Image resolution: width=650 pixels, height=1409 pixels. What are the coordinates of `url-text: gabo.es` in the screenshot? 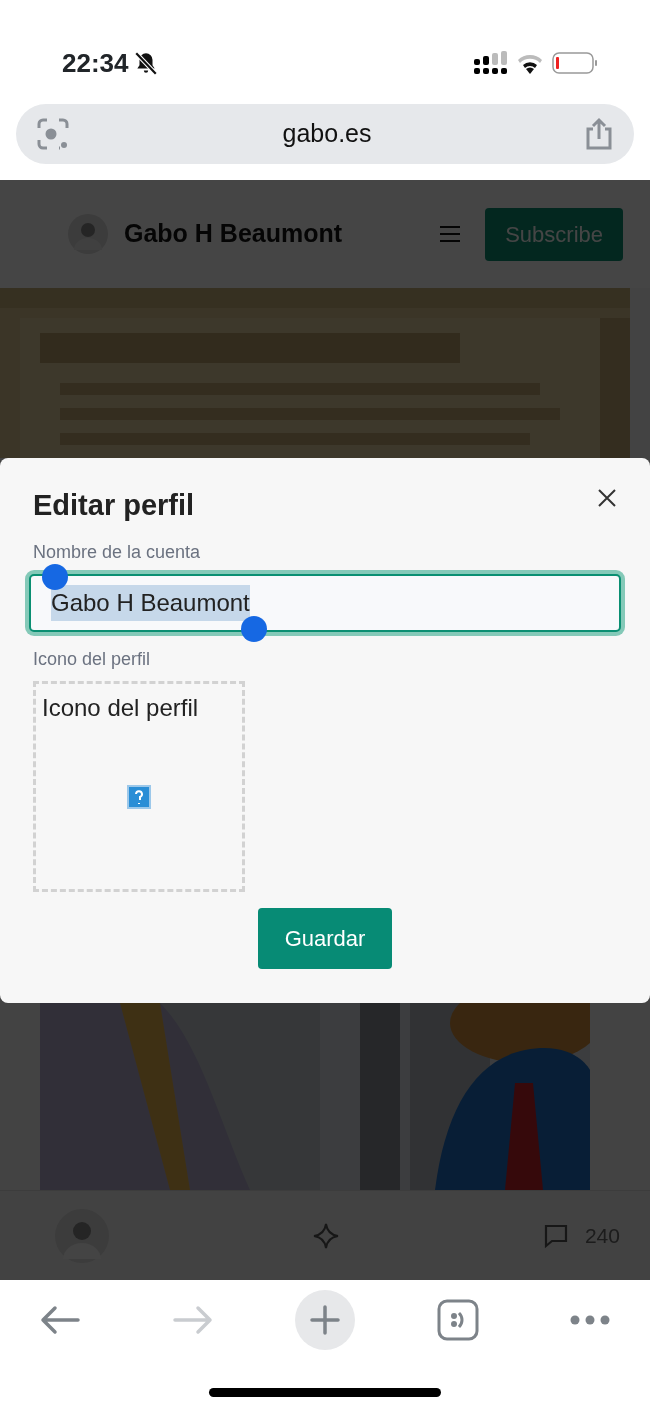 It's located at (327, 134).